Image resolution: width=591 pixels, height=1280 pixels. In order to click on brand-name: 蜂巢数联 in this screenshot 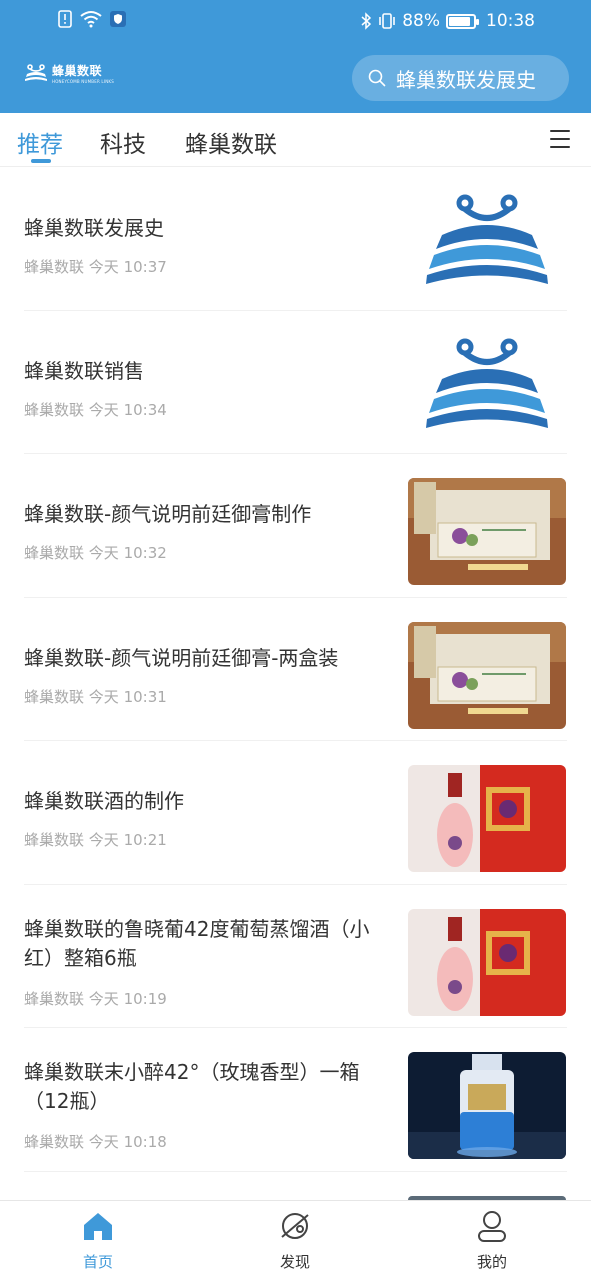, I will do `click(77, 71)`.